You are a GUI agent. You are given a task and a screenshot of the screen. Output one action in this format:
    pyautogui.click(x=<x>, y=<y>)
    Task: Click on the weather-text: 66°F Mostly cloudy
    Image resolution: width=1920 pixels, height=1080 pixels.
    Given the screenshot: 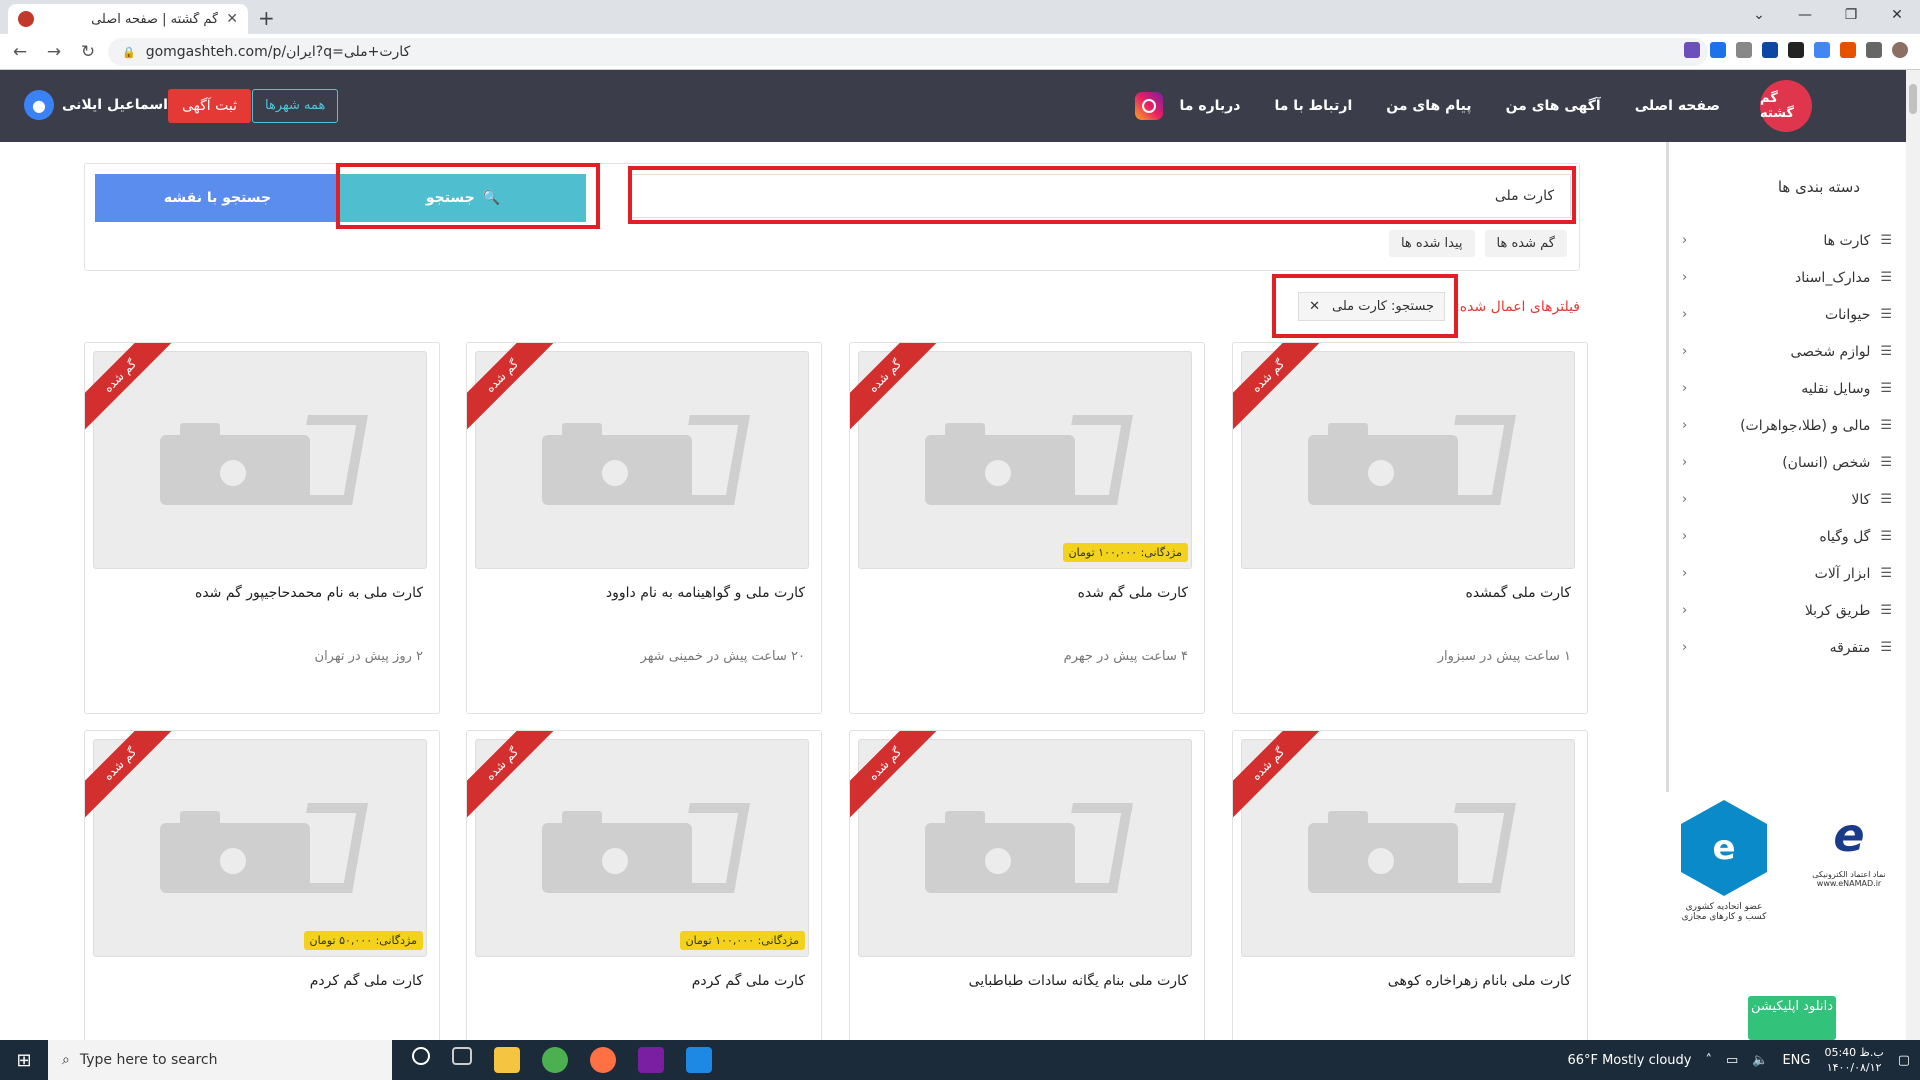 What is the action you would take?
    pyautogui.click(x=1629, y=1060)
    